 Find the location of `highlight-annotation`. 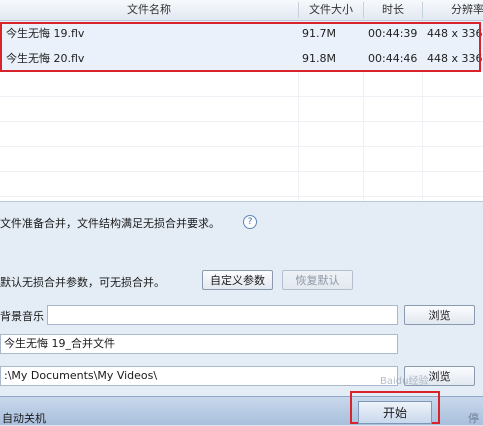

highlight-annotation is located at coordinates (240, 47).